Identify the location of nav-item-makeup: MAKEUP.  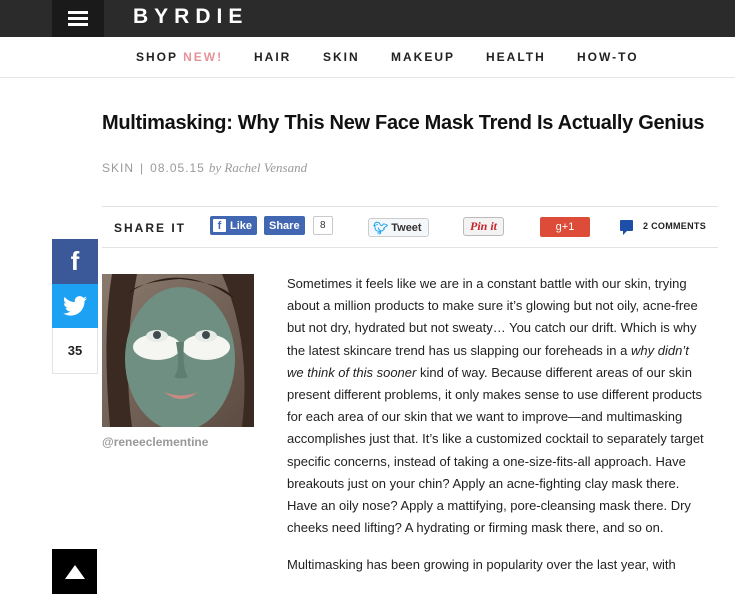
(423, 57).